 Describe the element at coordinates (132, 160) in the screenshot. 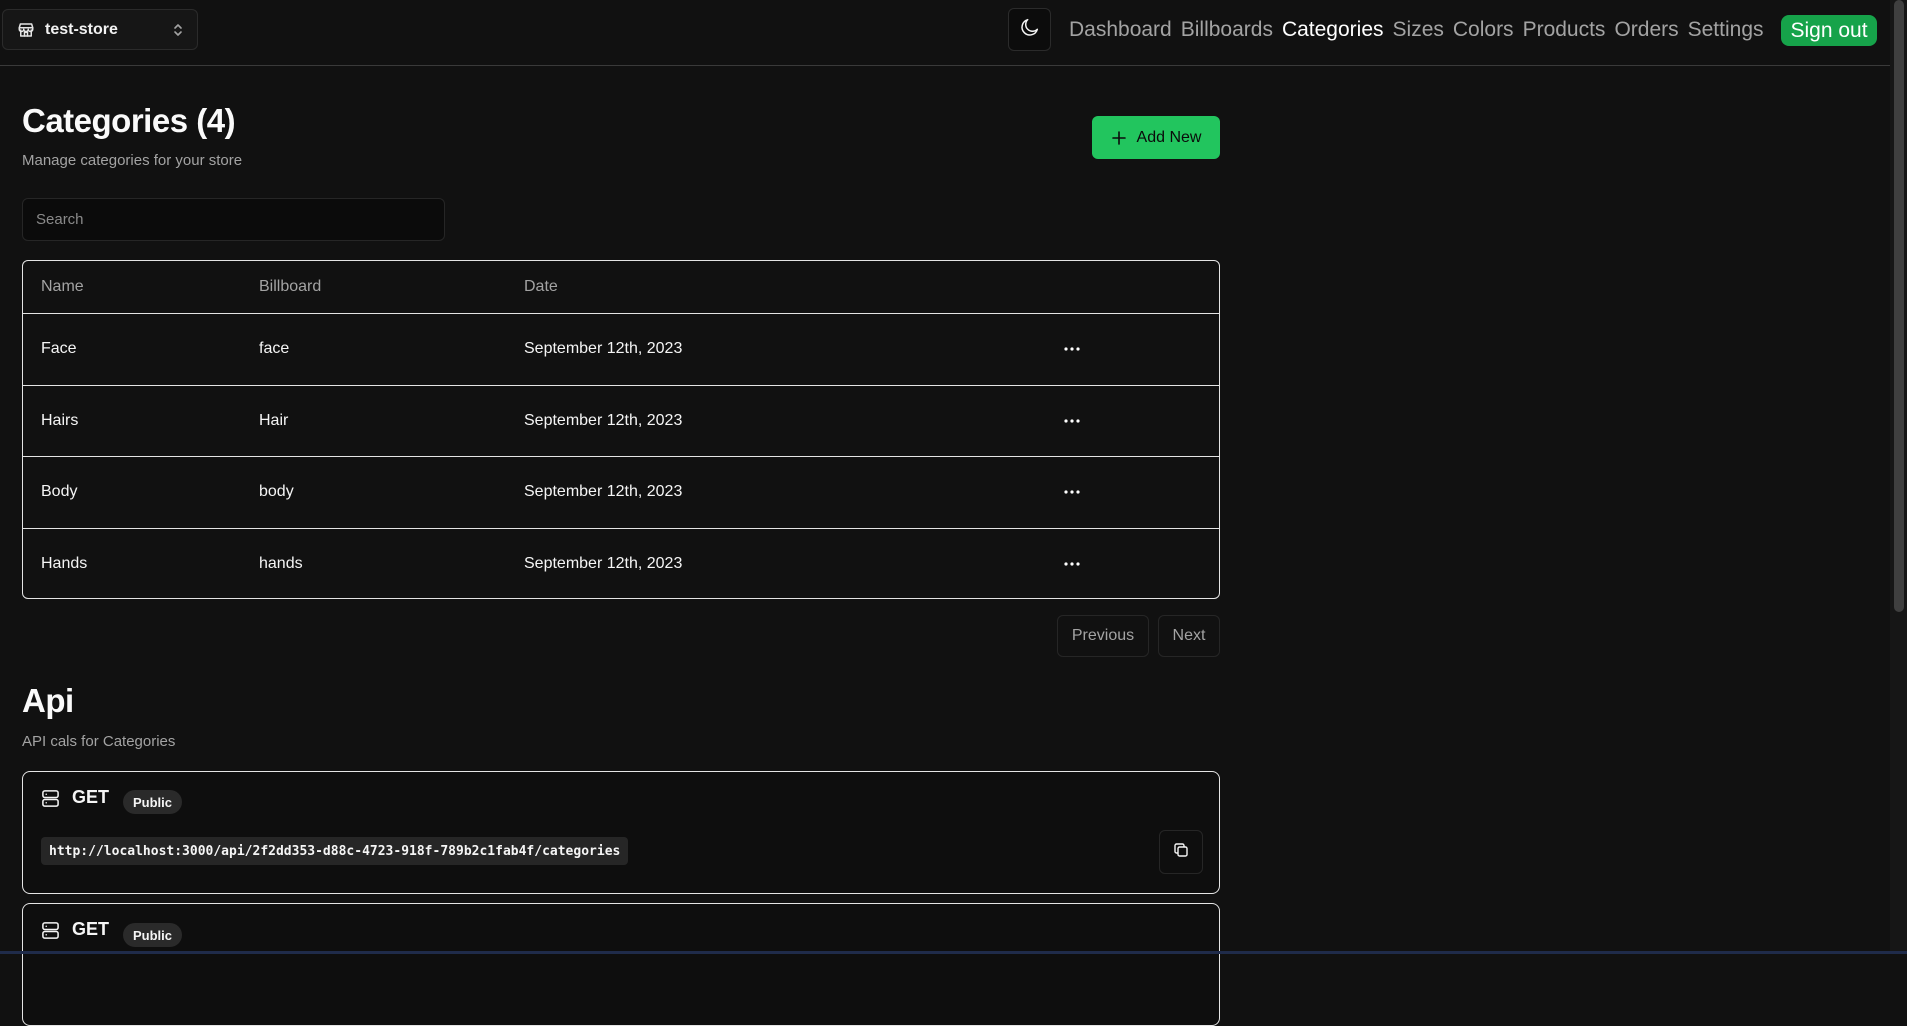

I see `page-subtitle: Manage categories for your store` at that location.